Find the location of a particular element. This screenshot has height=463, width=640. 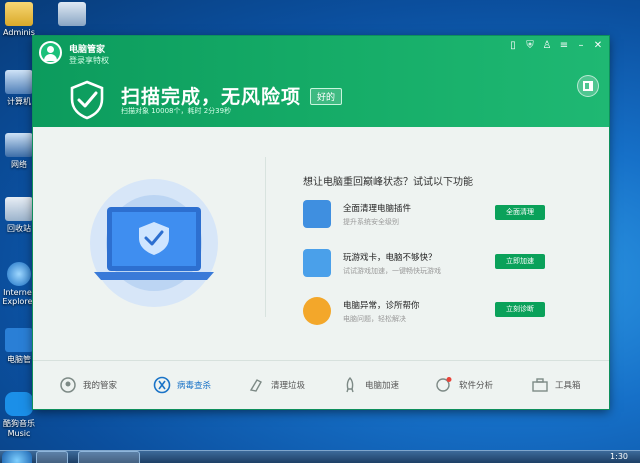

shirt-icon: ♙ is located at coordinates (547, 46).